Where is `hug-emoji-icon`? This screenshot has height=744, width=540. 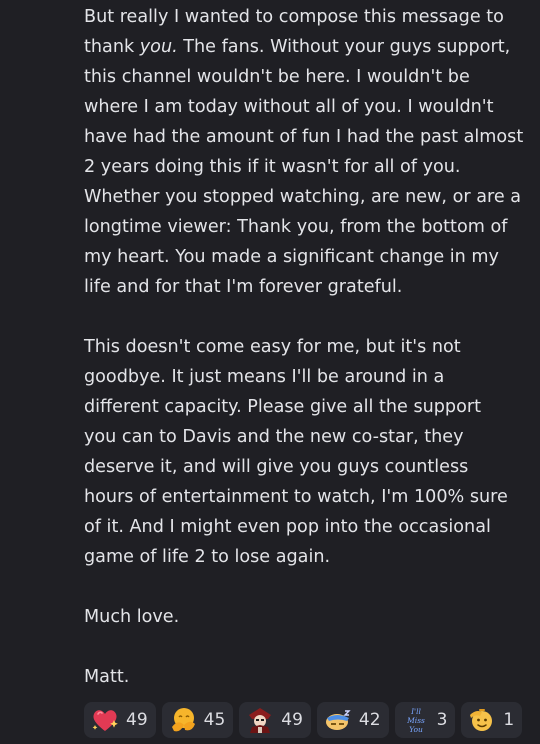
hug-emoji-icon is located at coordinates (183, 720).